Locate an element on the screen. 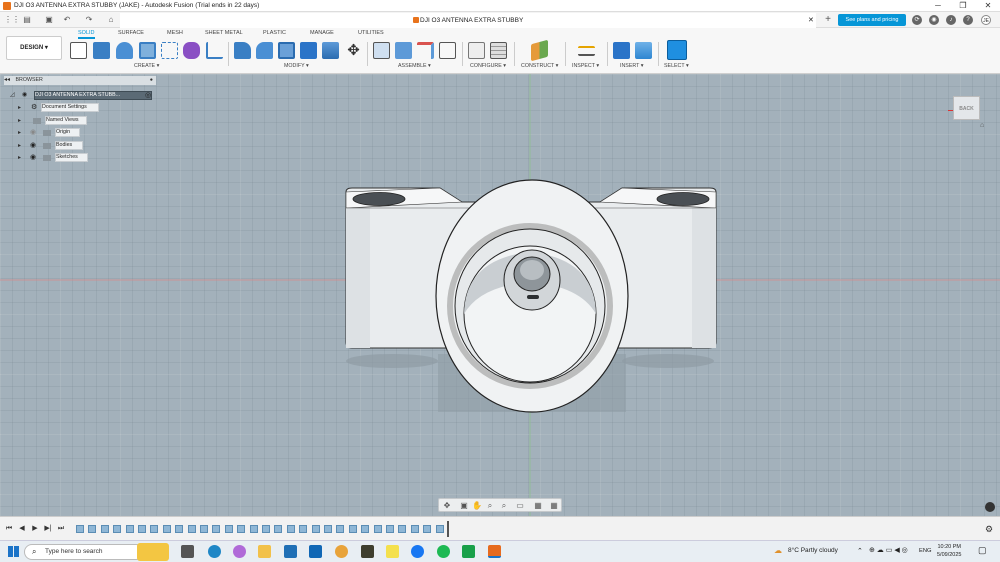 The image size is (1000, 562). minimize-button: ─ is located at coordinates (938, 6).